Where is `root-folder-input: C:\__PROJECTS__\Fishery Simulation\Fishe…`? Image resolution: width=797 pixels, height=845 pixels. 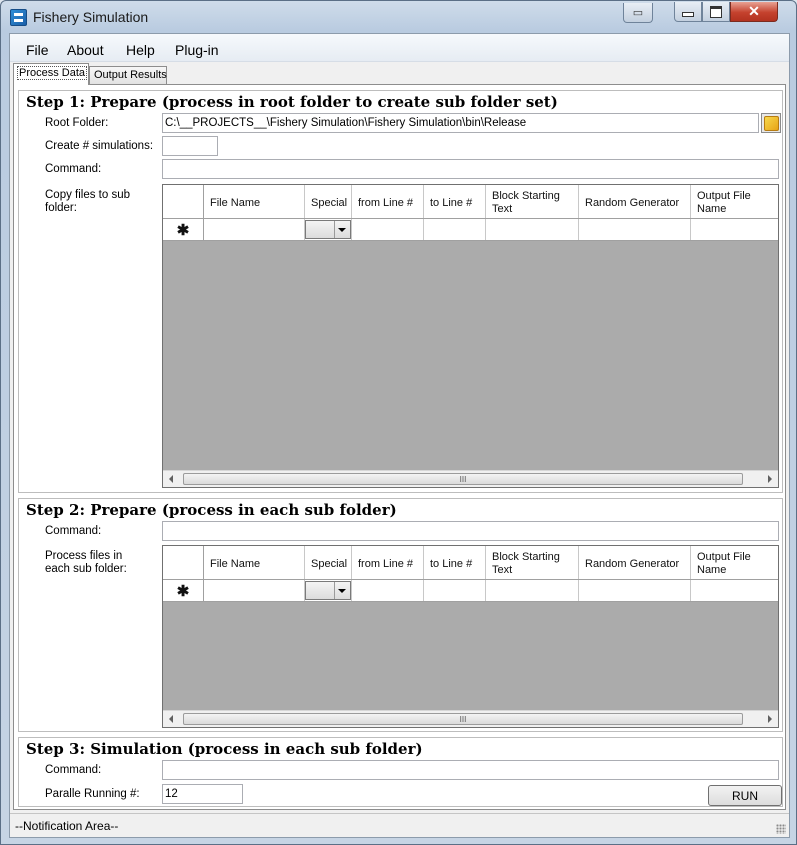 root-folder-input: C:\__PROJECTS__\Fishery Simulation\Fishe… is located at coordinates (460, 123).